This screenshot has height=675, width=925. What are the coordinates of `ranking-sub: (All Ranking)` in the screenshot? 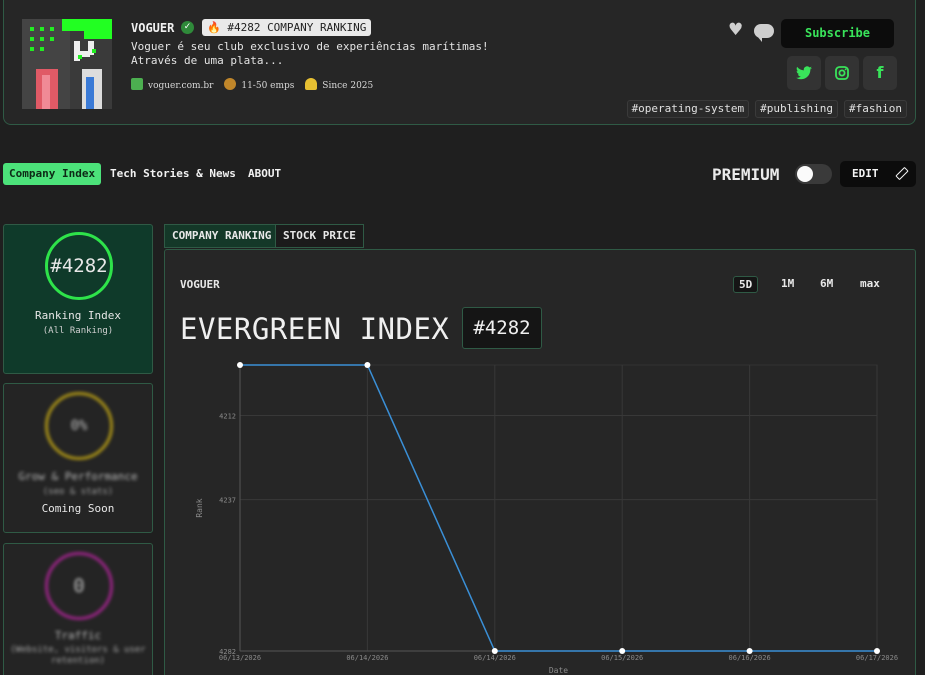 It's located at (78, 331).